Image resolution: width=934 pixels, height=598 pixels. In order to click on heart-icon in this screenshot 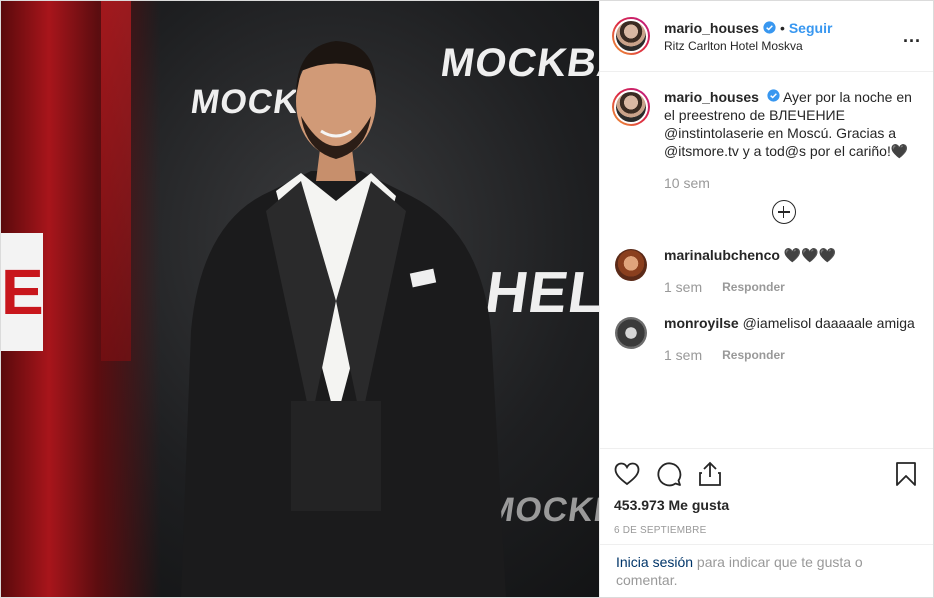, I will do `click(627, 474)`.